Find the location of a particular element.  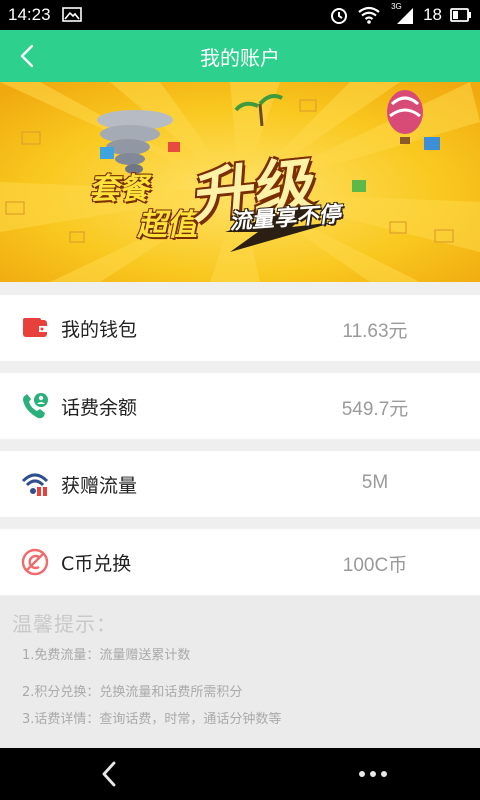

status-time: 14:23 is located at coordinates (29, 14).